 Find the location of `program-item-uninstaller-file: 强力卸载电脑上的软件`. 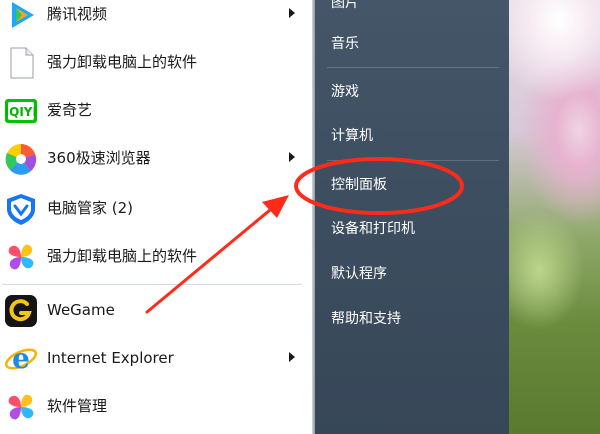

program-item-uninstaller-file: 强力卸载电脑上的软件 is located at coordinates (156, 62).